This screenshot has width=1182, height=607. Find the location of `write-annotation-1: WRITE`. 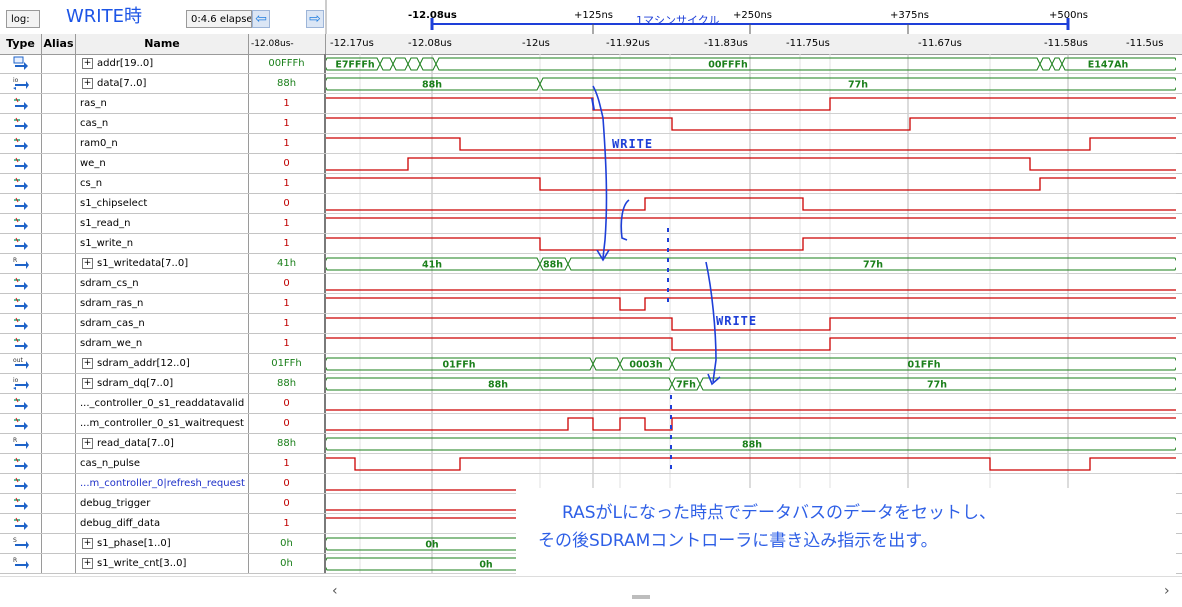

write-annotation-1: WRITE is located at coordinates (633, 144).